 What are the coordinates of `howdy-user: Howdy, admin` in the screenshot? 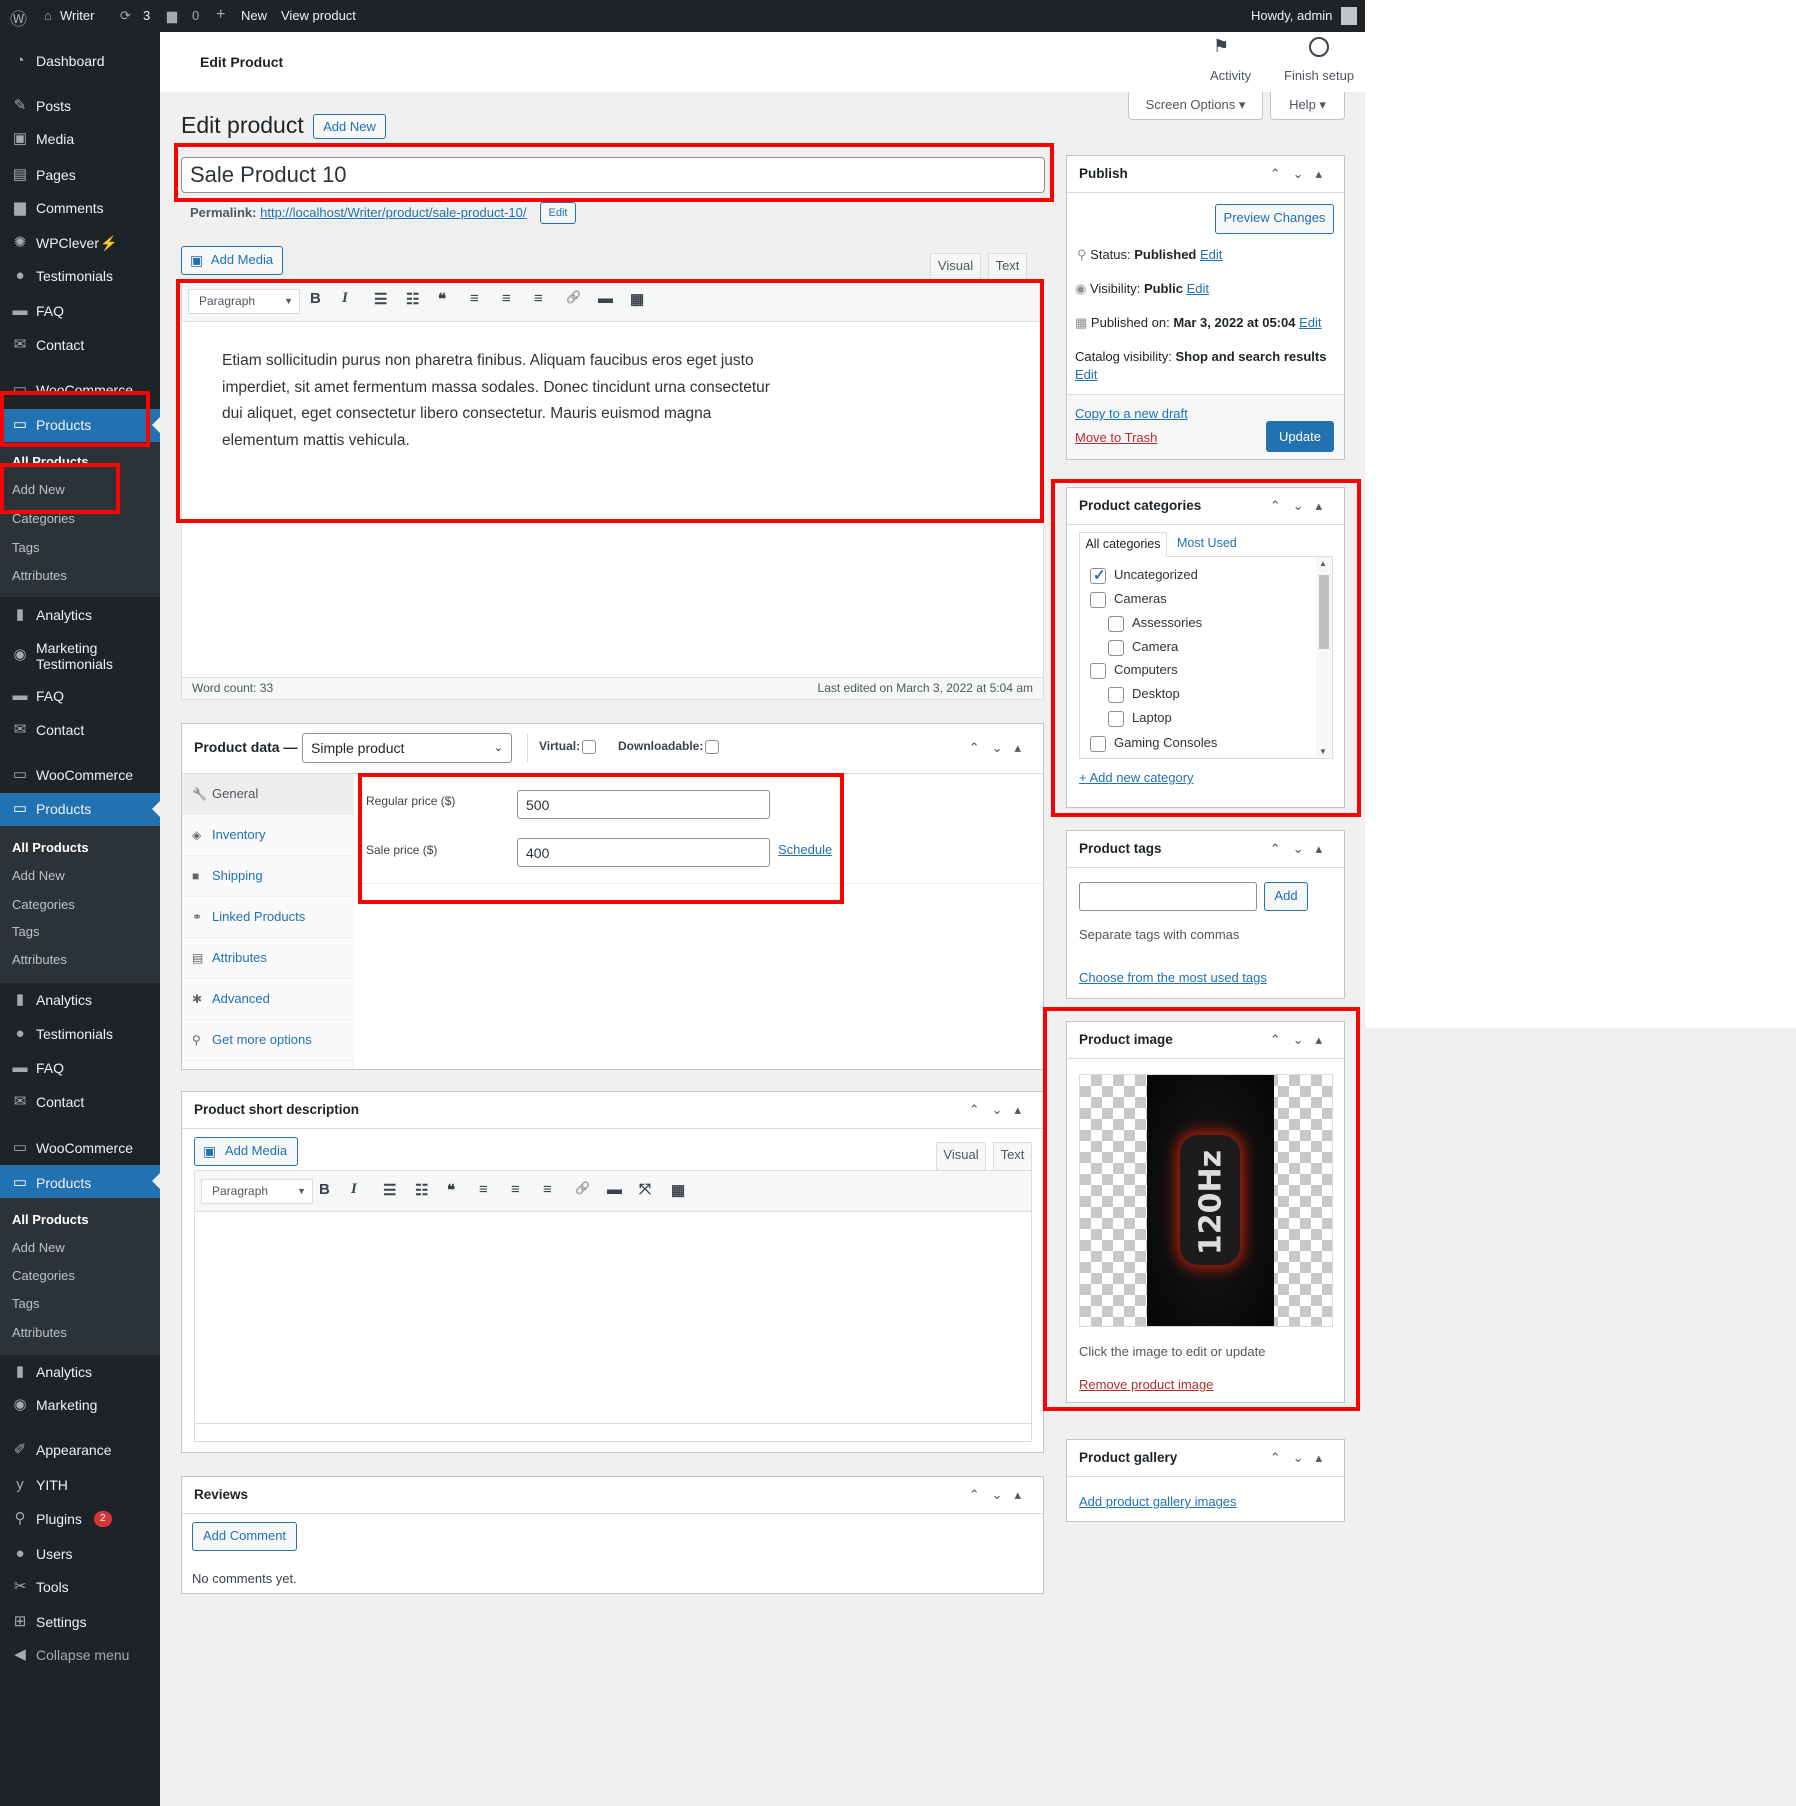 It's located at (1291, 15).